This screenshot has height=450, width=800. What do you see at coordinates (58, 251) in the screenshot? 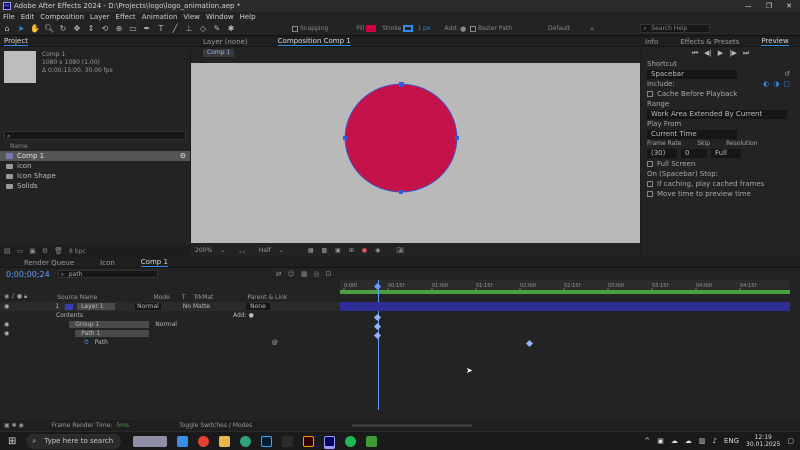
I see `trash-icon: 🗑︎` at bounding box center [58, 251].